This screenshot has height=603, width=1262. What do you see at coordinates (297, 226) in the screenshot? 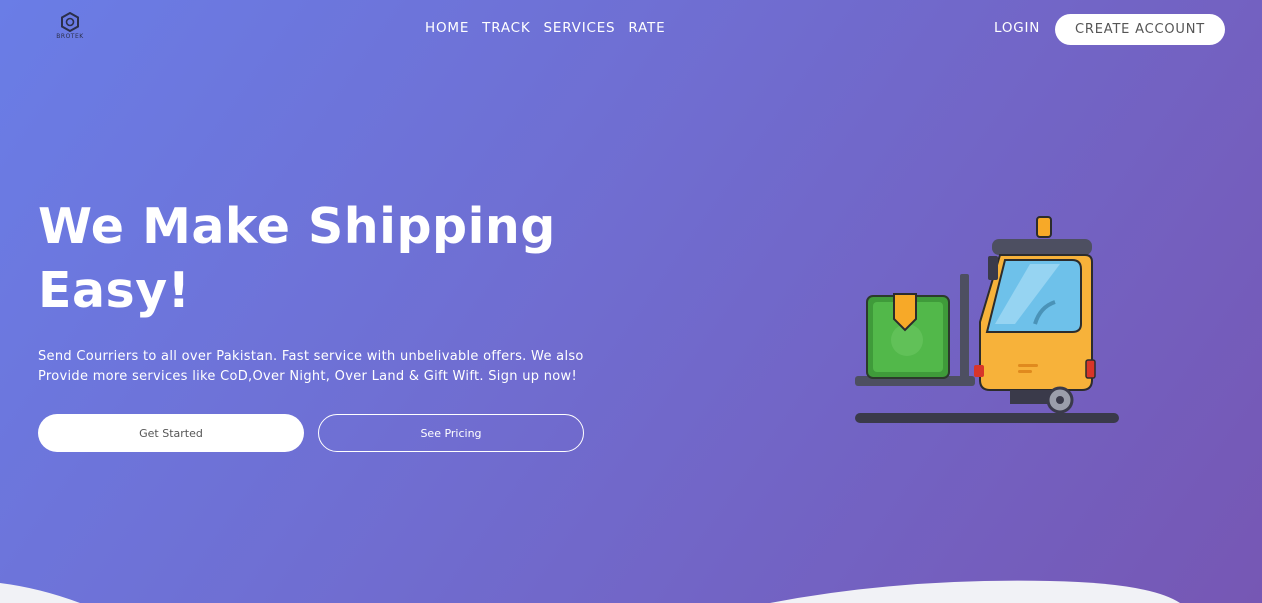
I see `hero-title-line1: We Make Shipping` at bounding box center [297, 226].